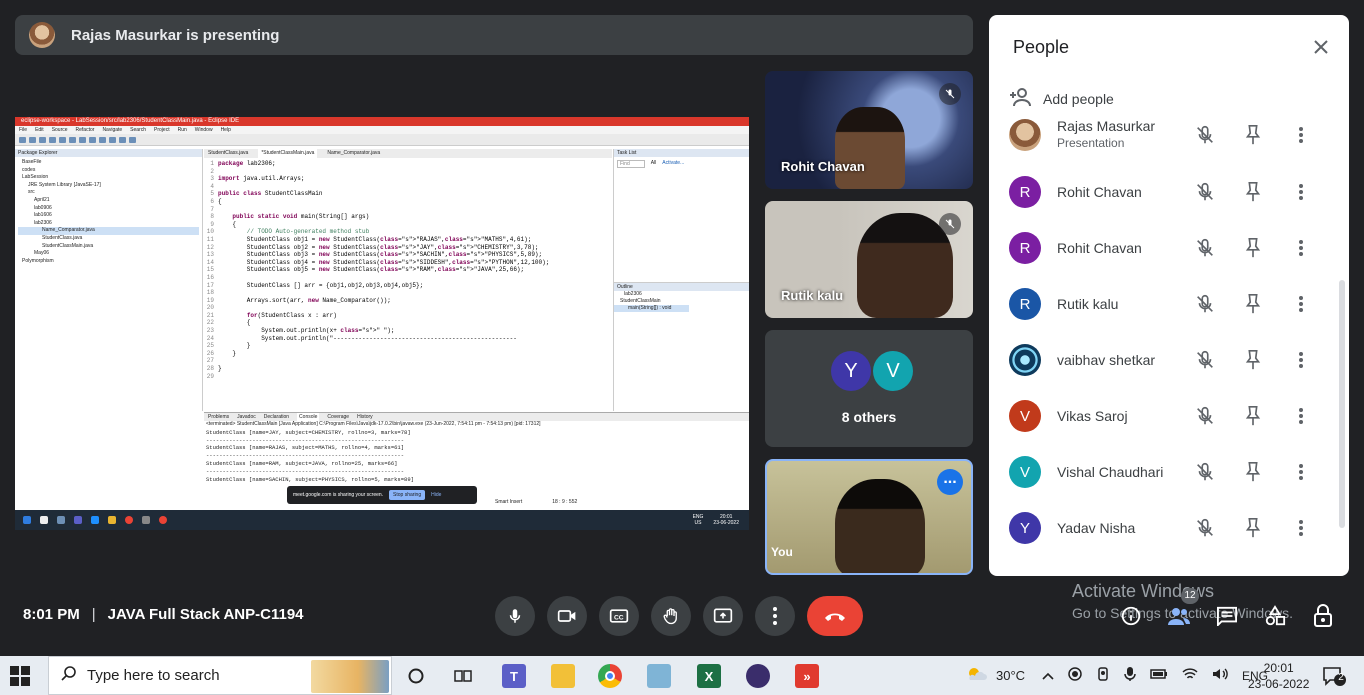  I want to click on activities-button, so click(1275, 616).